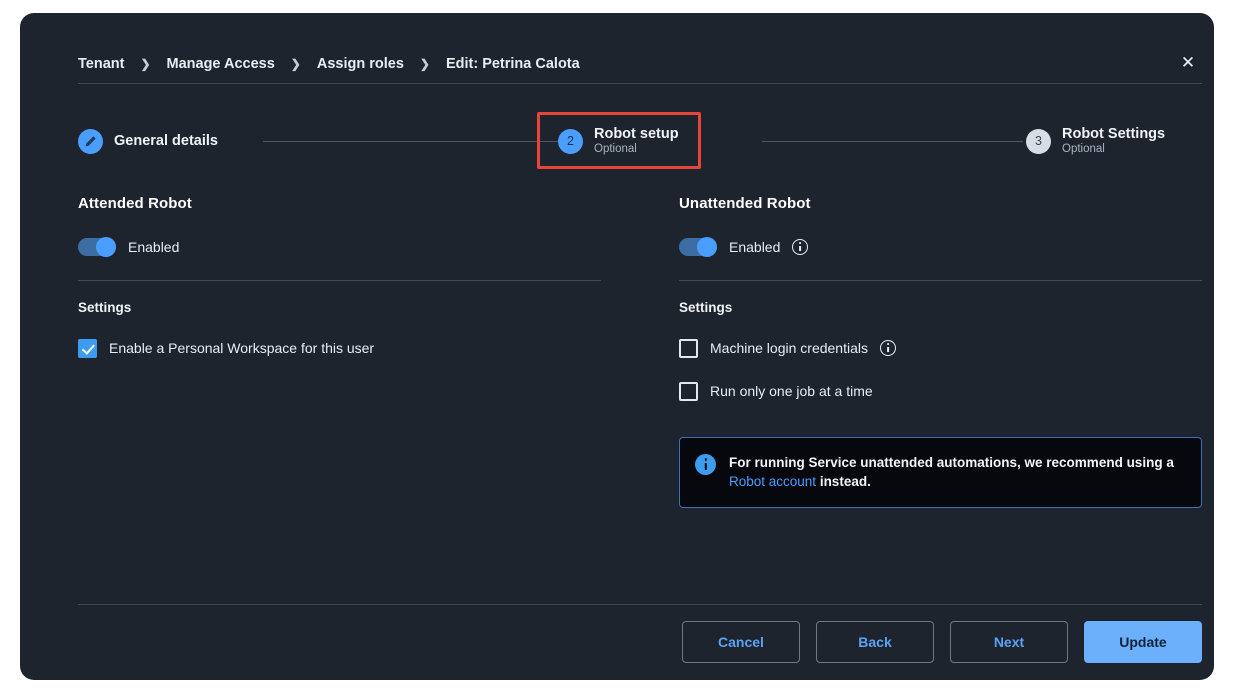 The height and width of the screenshot is (693, 1234). I want to click on header-divider, so click(640, 83).